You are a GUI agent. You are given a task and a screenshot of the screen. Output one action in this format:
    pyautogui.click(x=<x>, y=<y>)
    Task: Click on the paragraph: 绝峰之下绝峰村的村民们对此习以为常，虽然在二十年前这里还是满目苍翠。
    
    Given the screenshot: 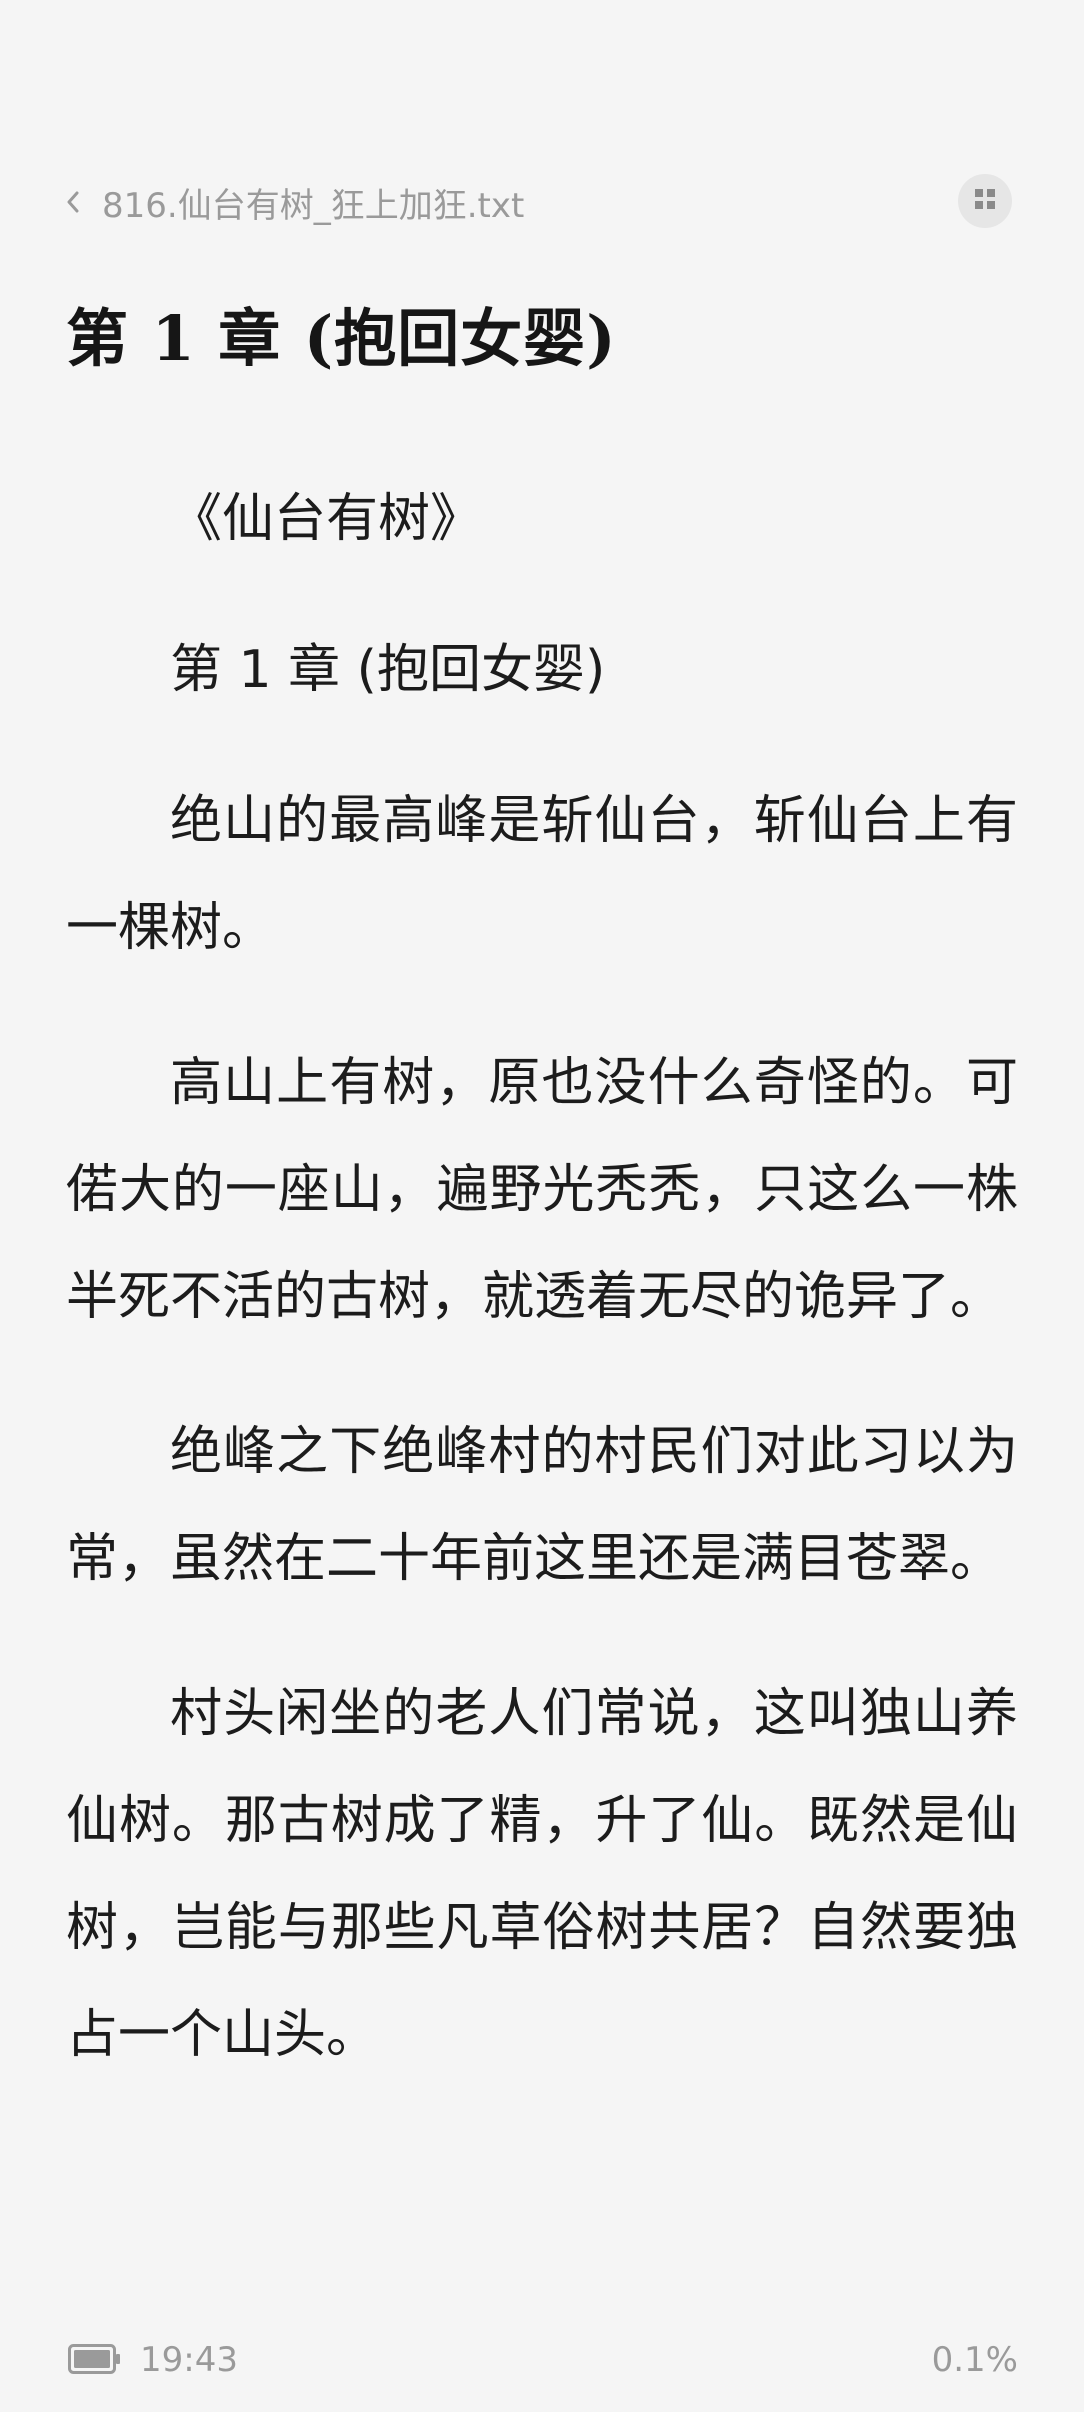 What is the action you would take?
    pyautogui.click(x=542, y=1505)
    